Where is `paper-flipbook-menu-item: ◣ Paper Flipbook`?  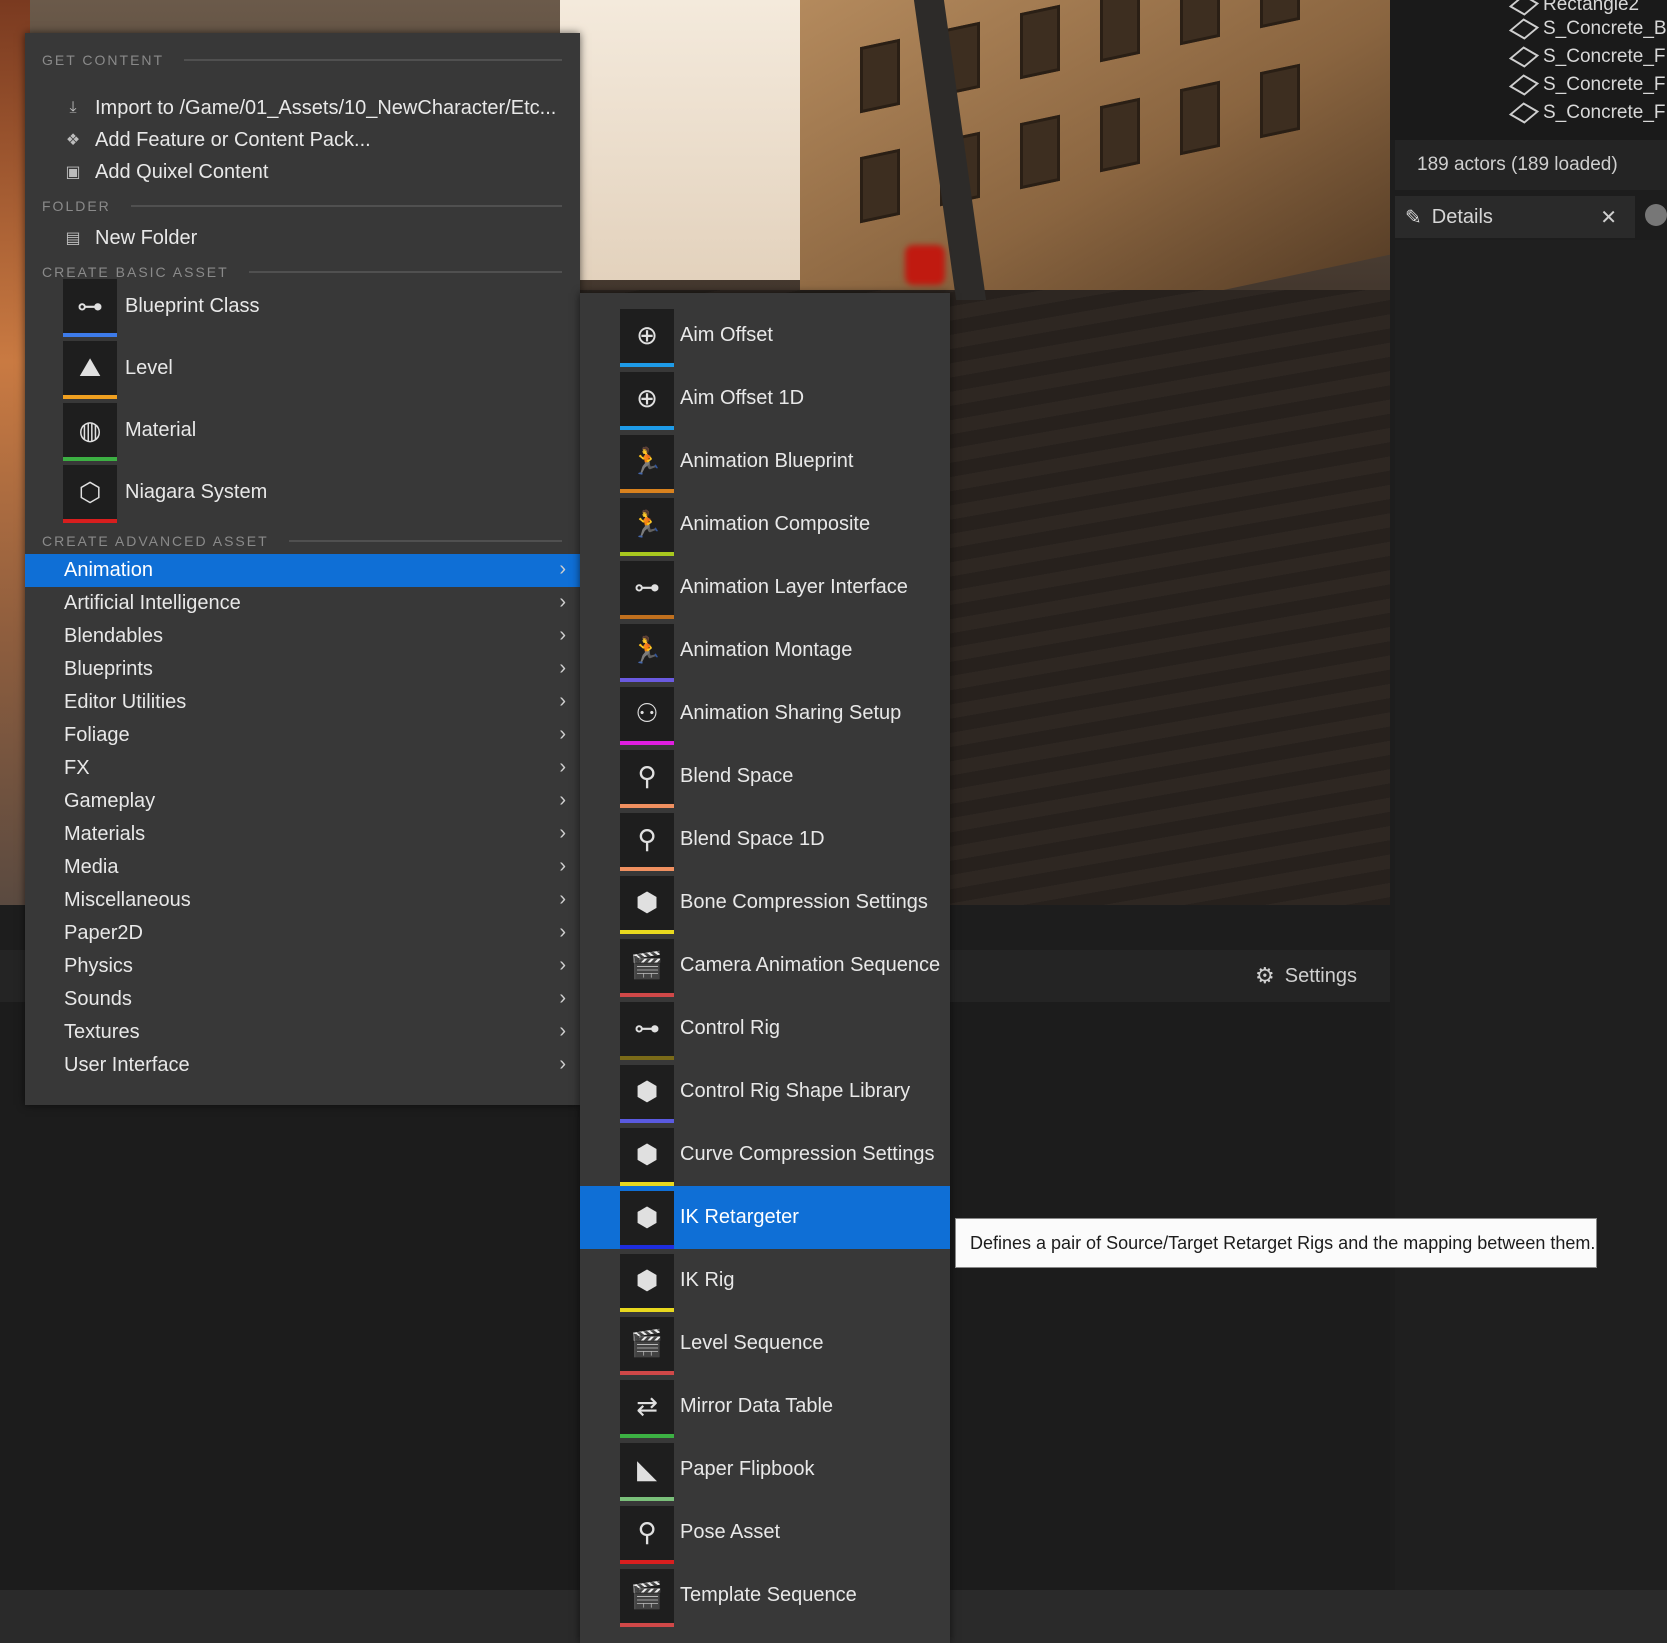 paper-flipbook-menu-item: ◣ Paper Flipbook is located at coordinates (765, 1469).